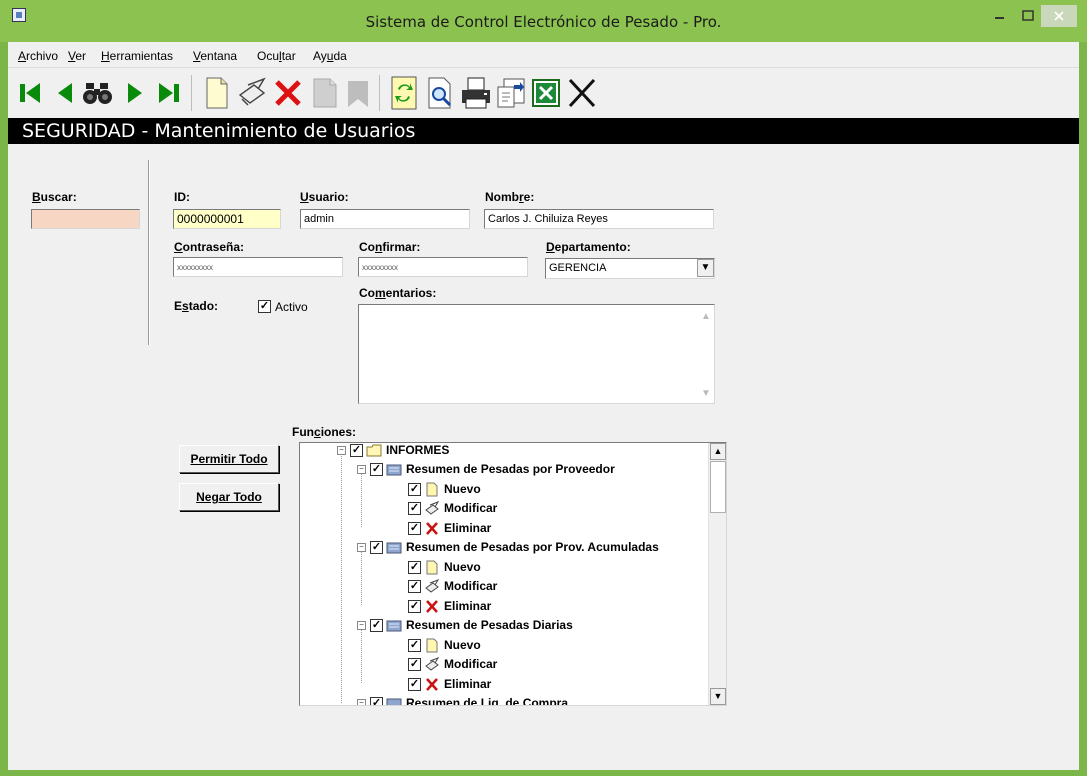 The width and height of the screenshot is (1087, 776). What do you see at coordinates (550, 247) in the screenshot?
I see `department-label-accesskey: D` at bounding box center [550, 247].